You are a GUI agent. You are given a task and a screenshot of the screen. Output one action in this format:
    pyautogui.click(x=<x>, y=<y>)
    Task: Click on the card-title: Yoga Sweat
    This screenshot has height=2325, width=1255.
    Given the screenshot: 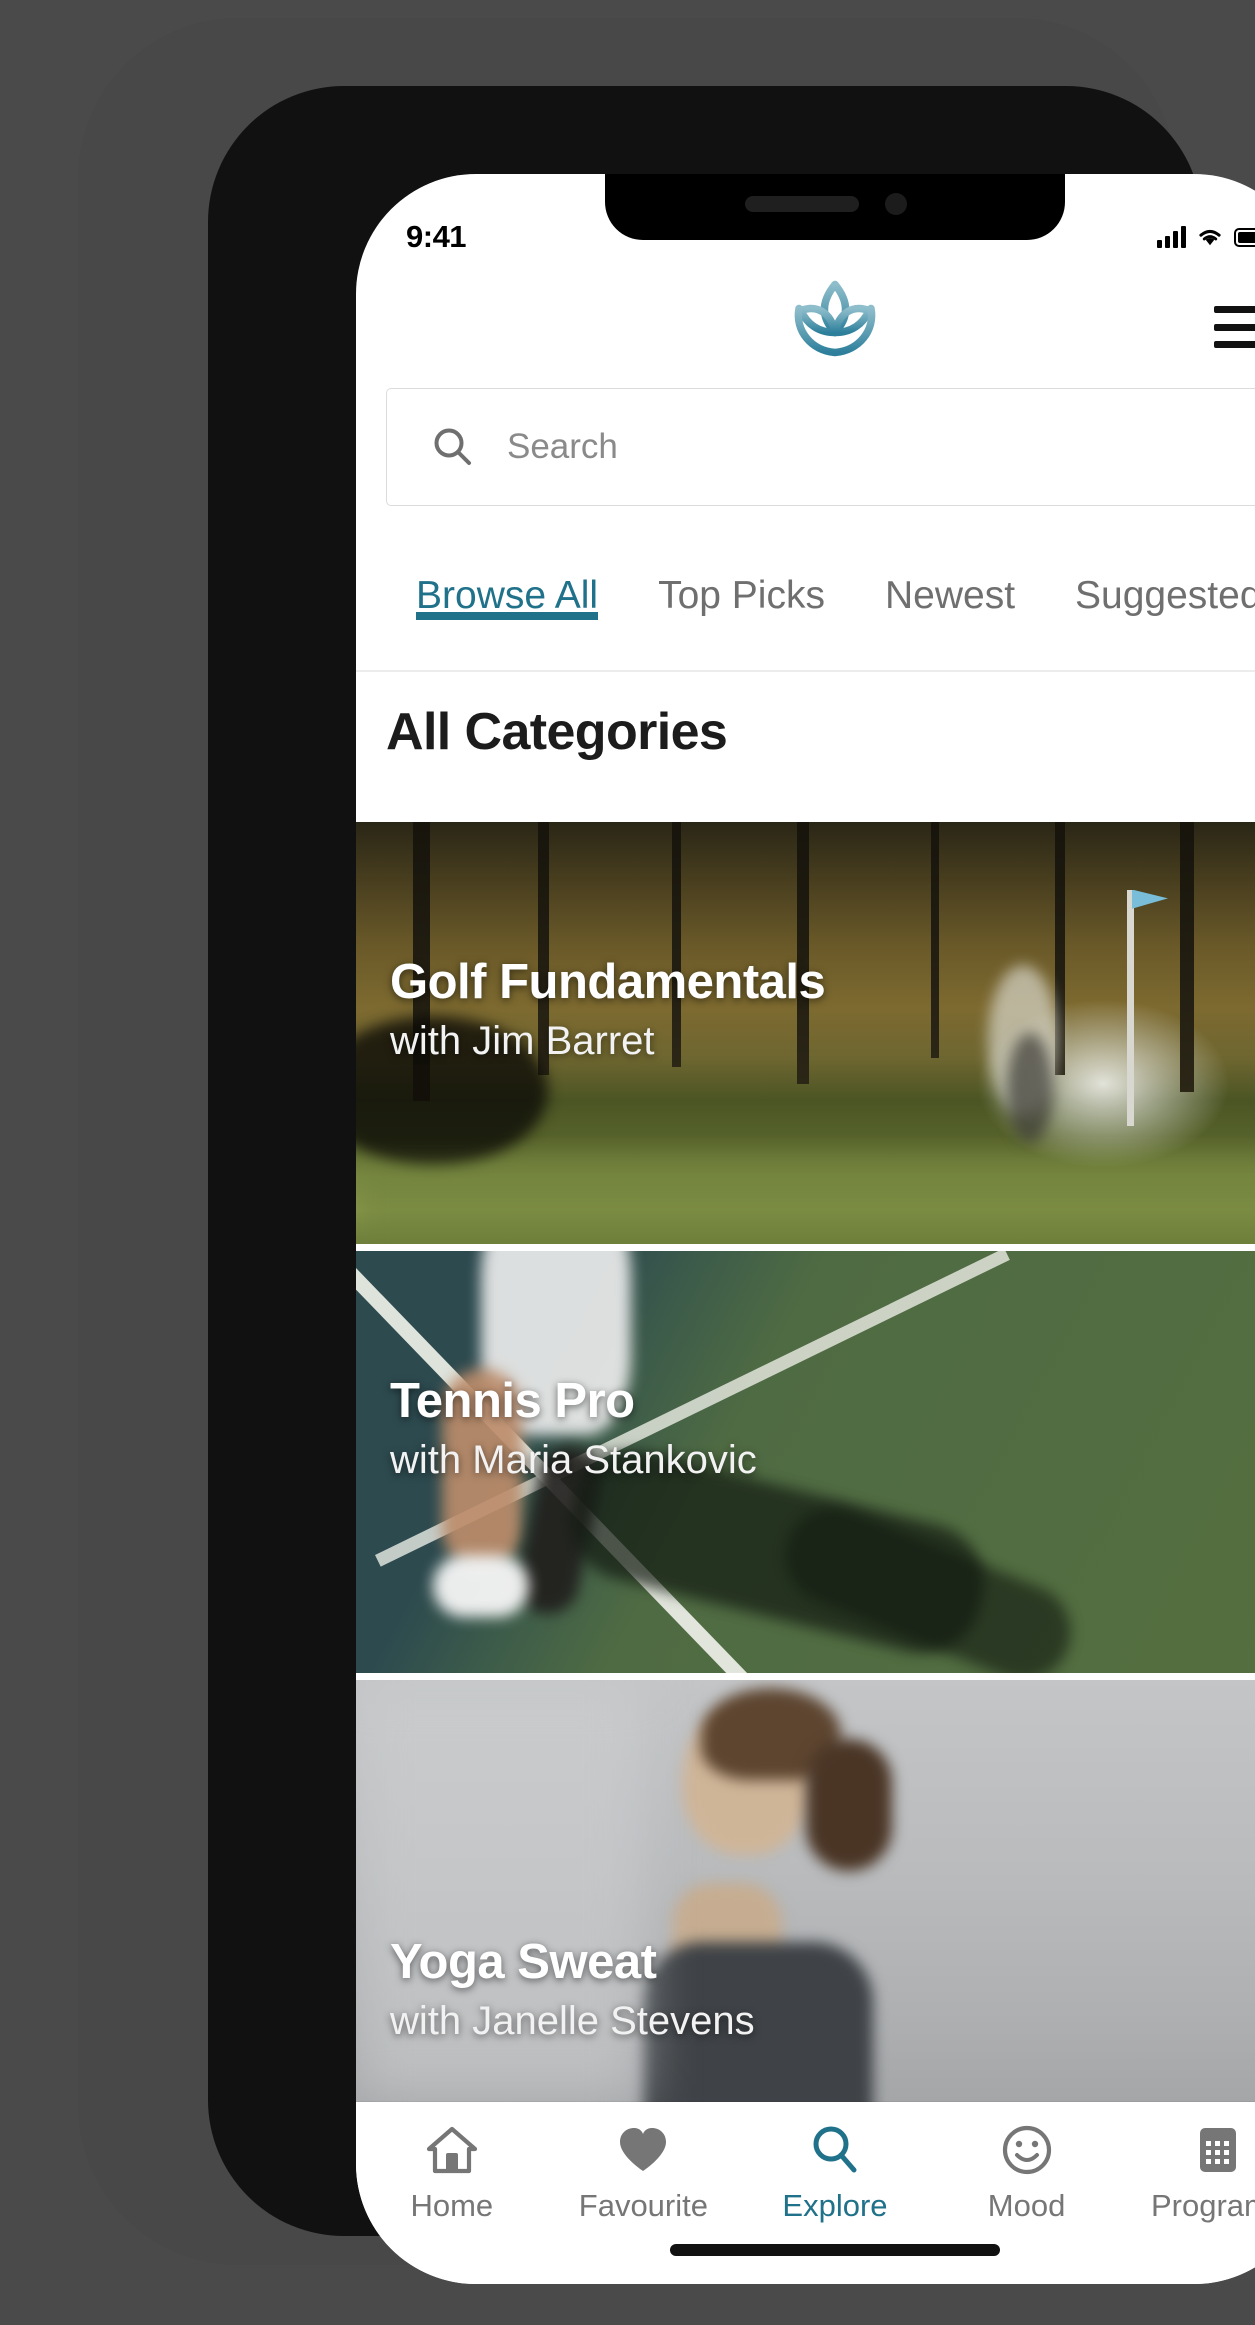 What is the action you would take?
    pyautogui.click(x=523, y=1961)
    